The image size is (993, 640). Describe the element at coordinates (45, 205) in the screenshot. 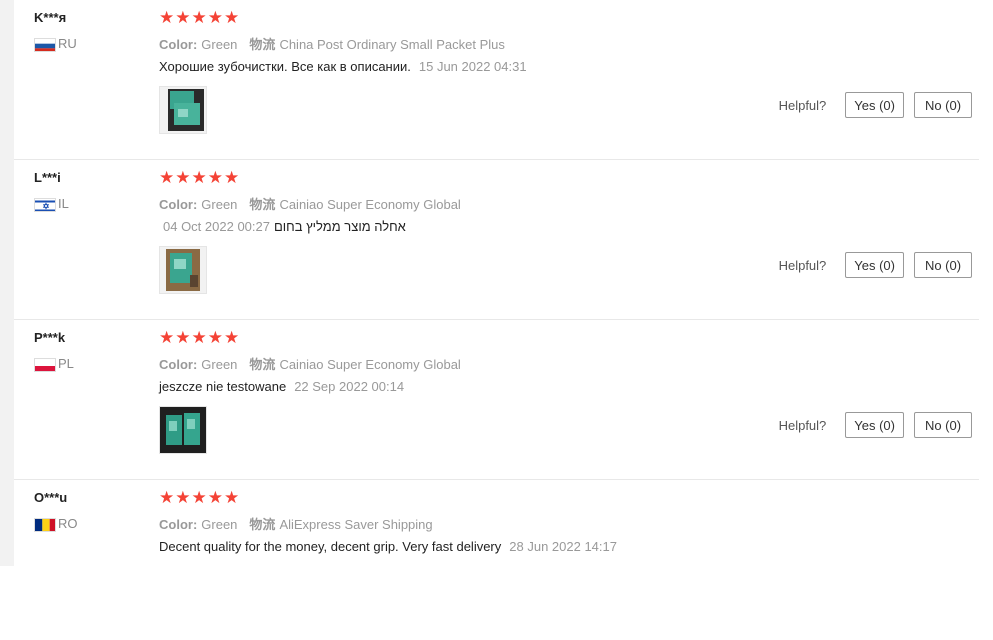

I see `israel-flag-icon` at that location.